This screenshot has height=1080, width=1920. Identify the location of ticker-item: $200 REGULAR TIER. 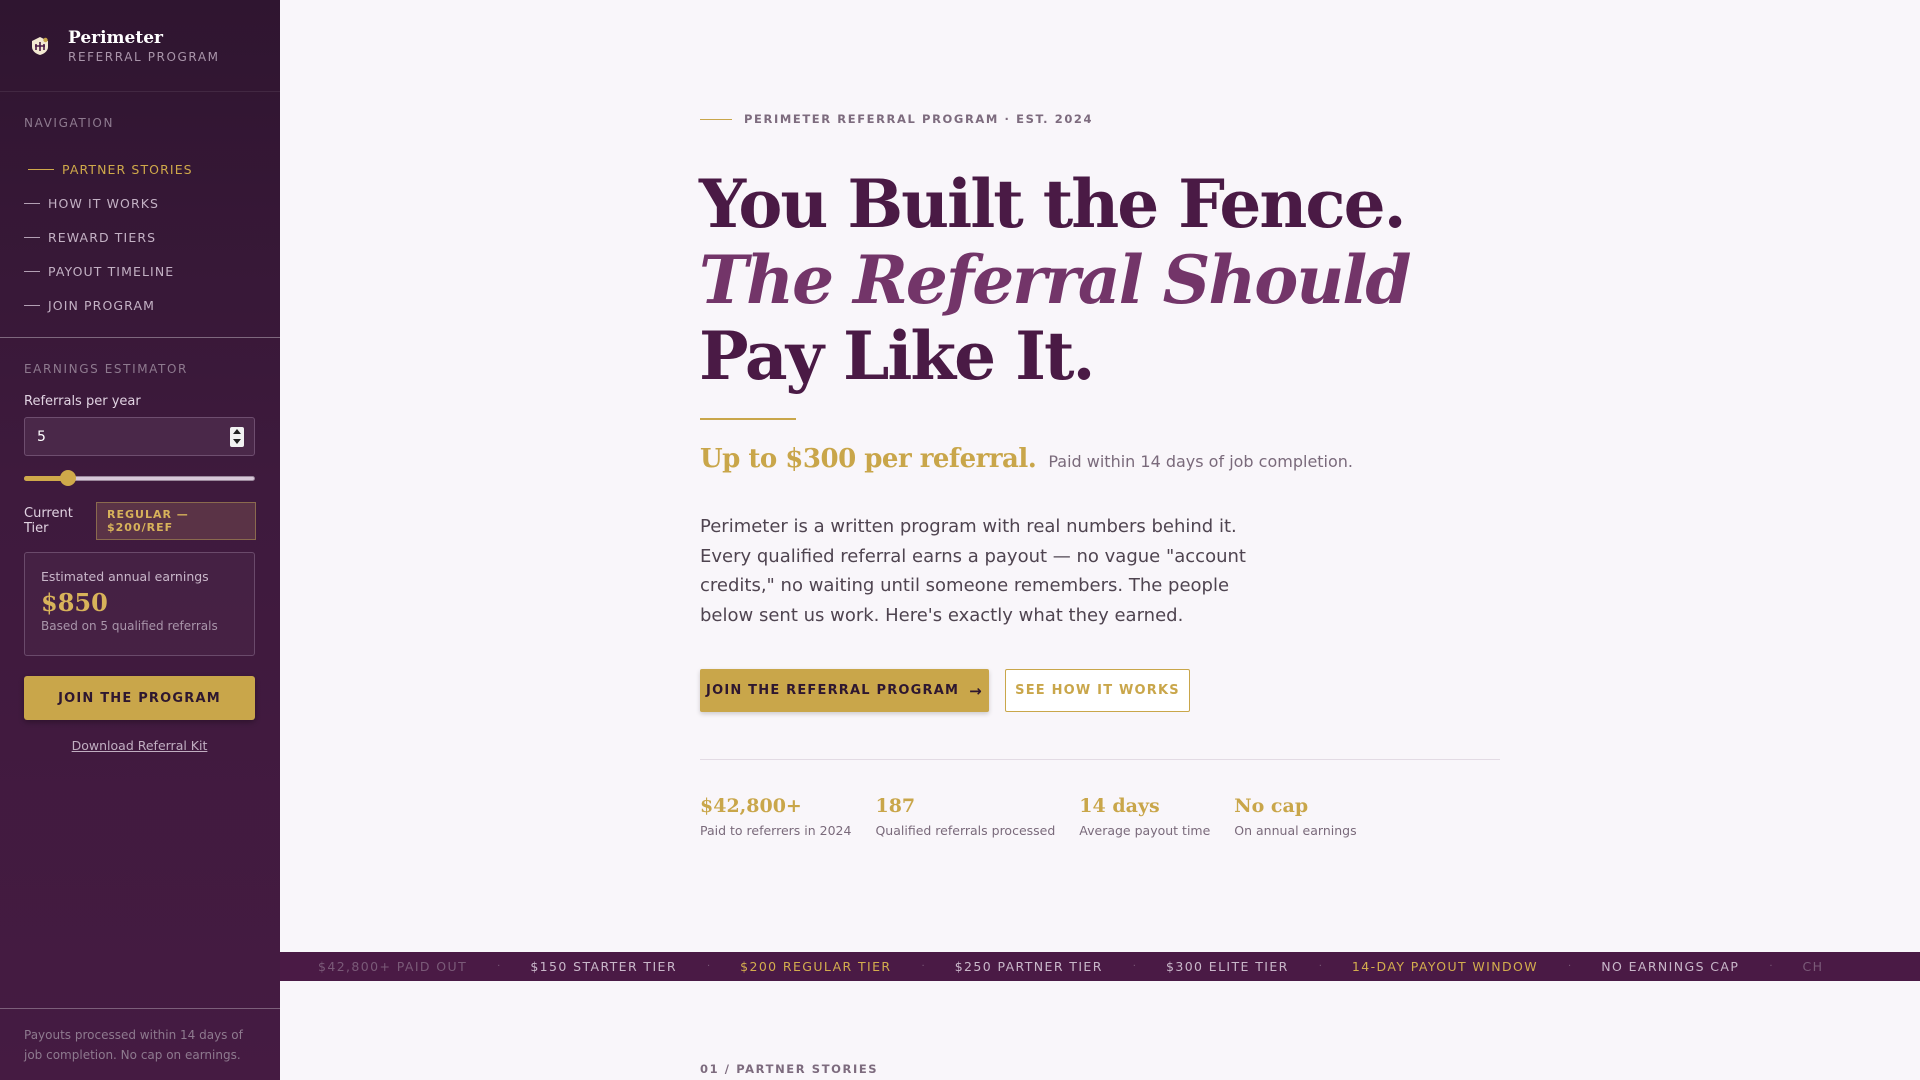
(816, 966).